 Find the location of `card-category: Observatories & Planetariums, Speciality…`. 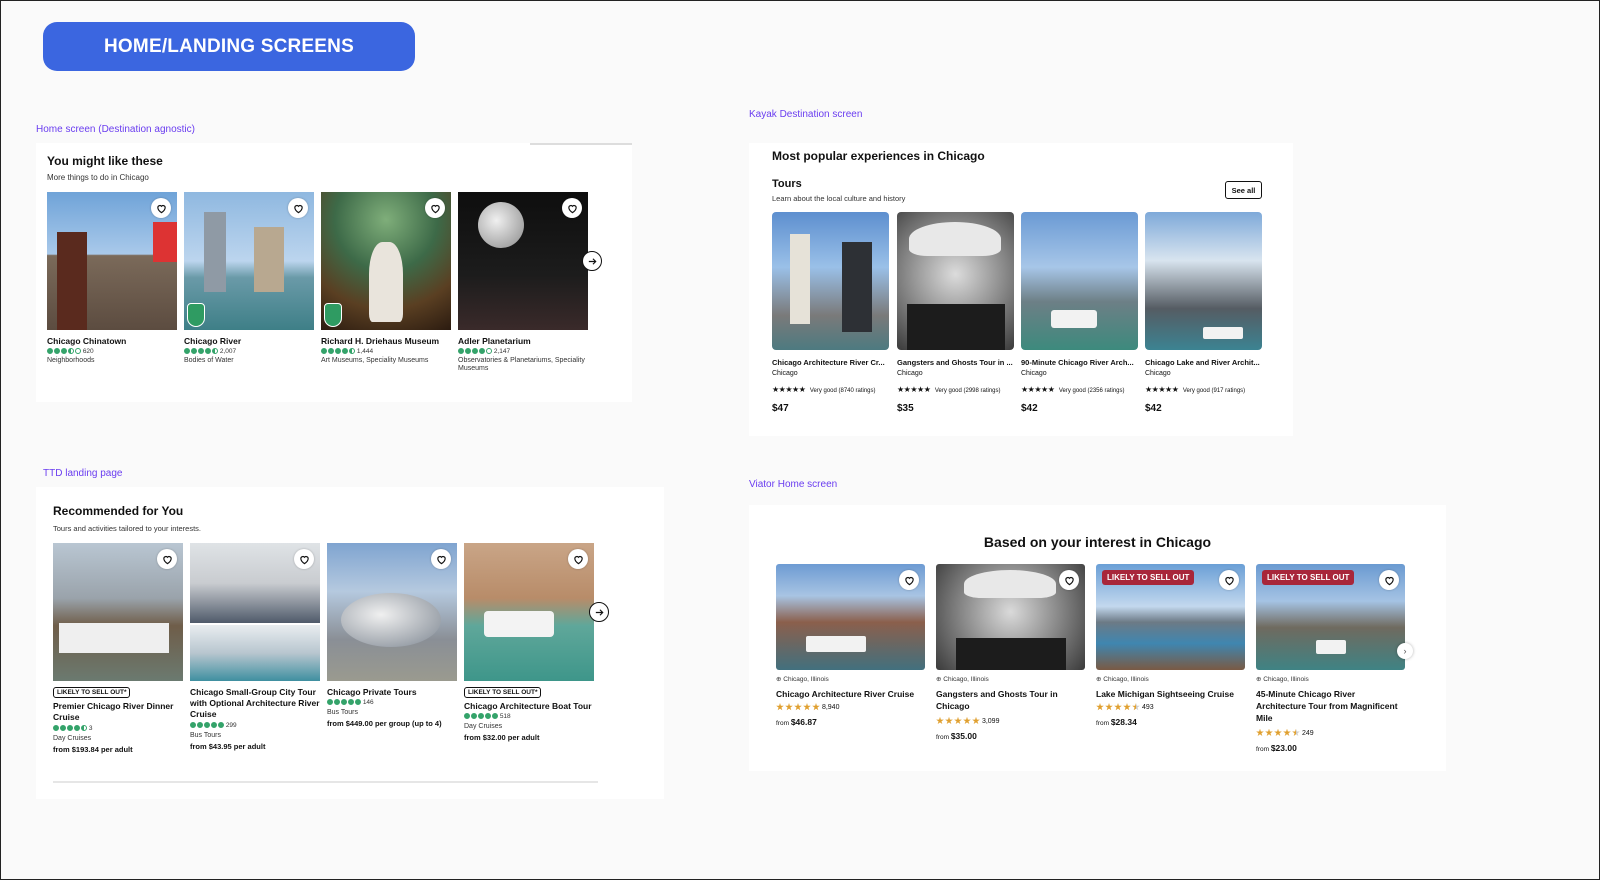

card-category: Observatories & Planetariums, Speciality… is located at coordinates (521, 365).